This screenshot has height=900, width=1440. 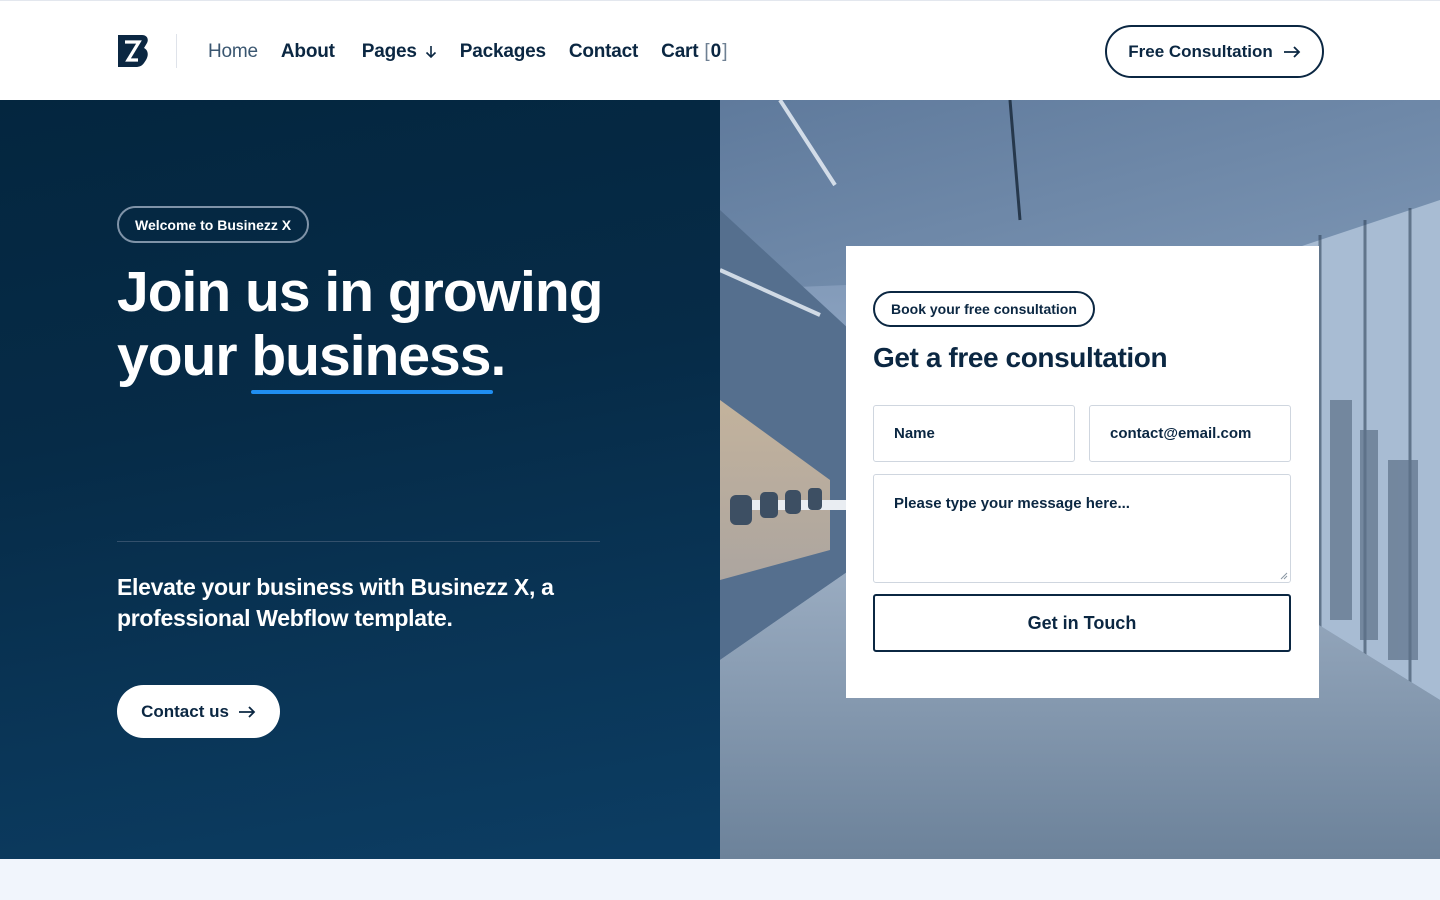 I want to click on contact-us-button: Contact us, so click(x=198, y=711).